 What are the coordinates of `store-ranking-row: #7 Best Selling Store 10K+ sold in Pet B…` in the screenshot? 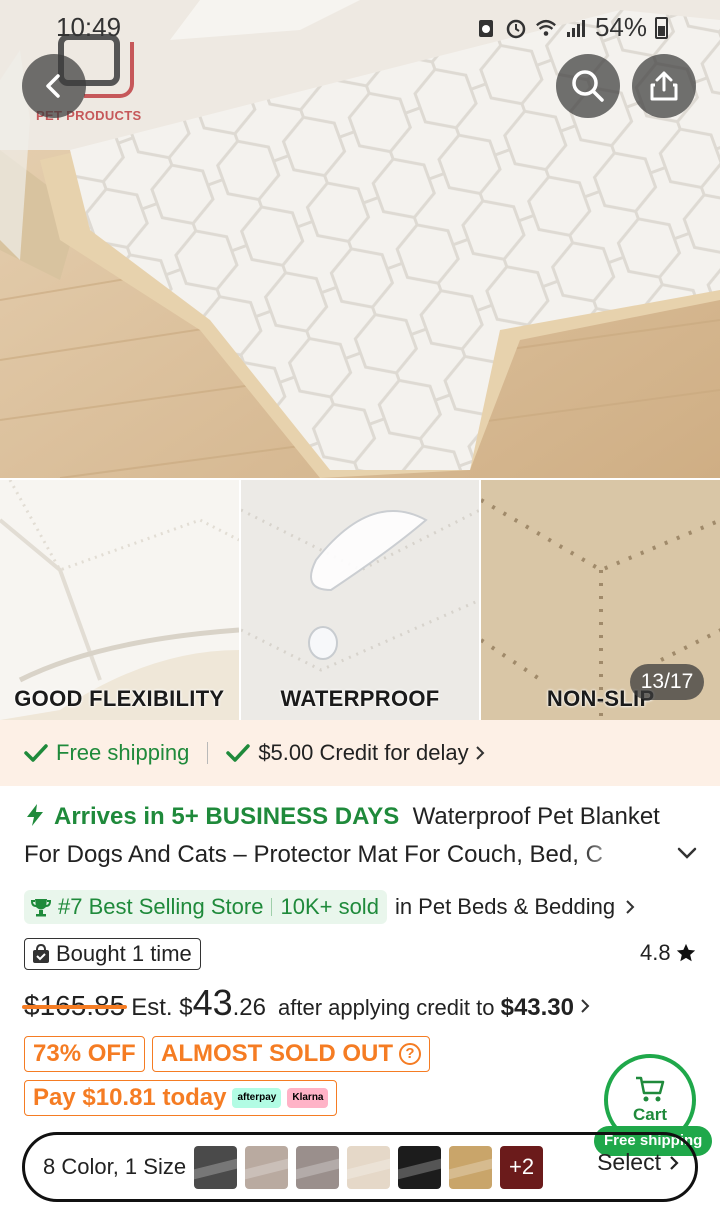 It's located at (330, 907).